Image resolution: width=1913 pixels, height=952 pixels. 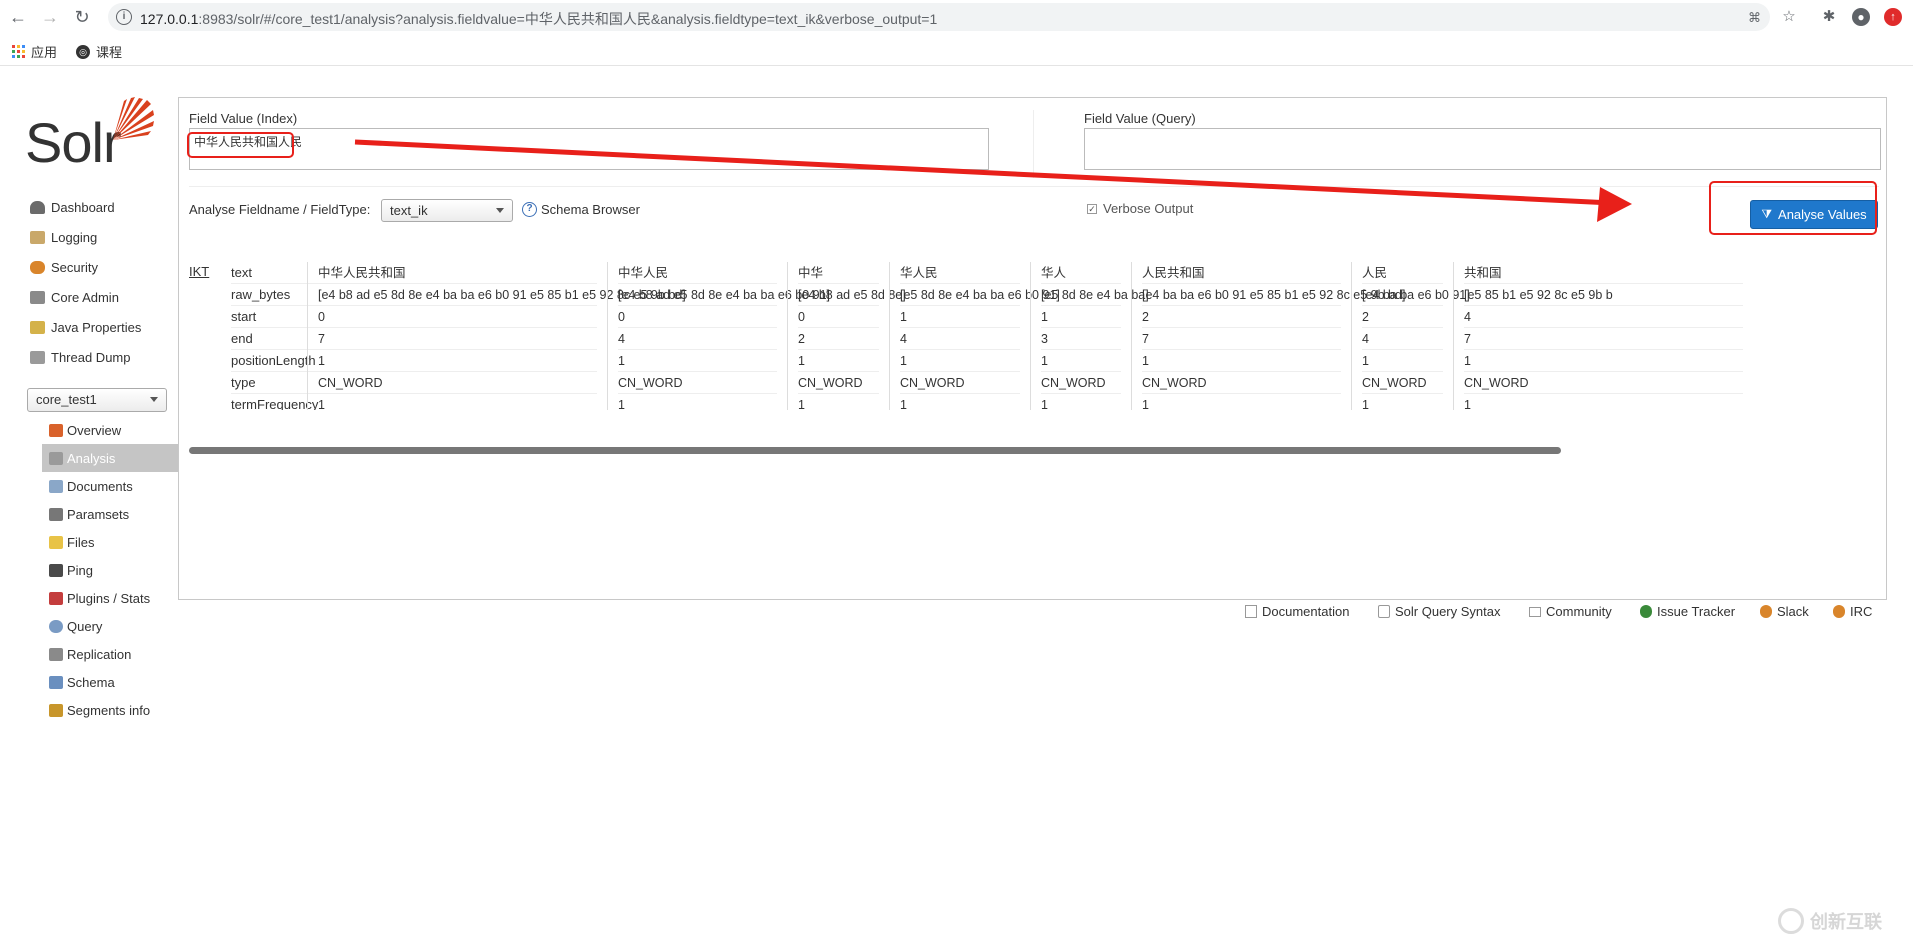 What do you see at coordinates (529, 209) in the screenshot?
I see `help-icon: ?` at bounding box center [529, 209].